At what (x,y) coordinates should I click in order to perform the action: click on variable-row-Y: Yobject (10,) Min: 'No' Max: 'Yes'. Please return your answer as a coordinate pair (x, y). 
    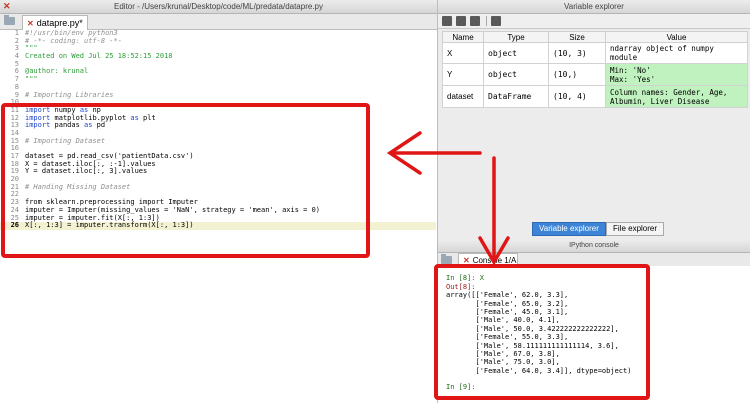
    Looking at the image, I should click on (595, 74).